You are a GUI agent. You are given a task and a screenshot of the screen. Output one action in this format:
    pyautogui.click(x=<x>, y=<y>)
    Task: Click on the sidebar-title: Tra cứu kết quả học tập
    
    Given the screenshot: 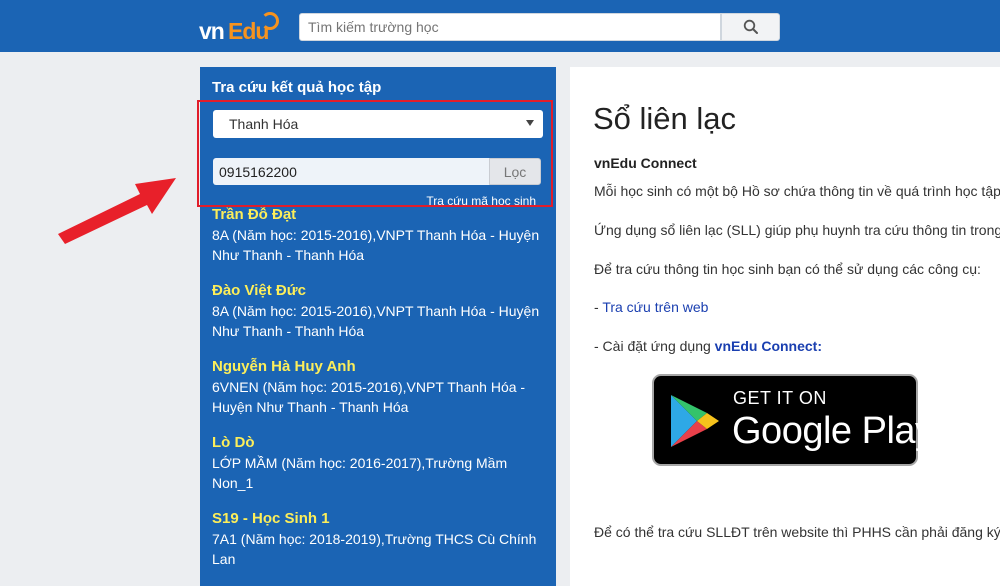 What is the action you would take?
    pyautogui.click(x=297, y=87)
    